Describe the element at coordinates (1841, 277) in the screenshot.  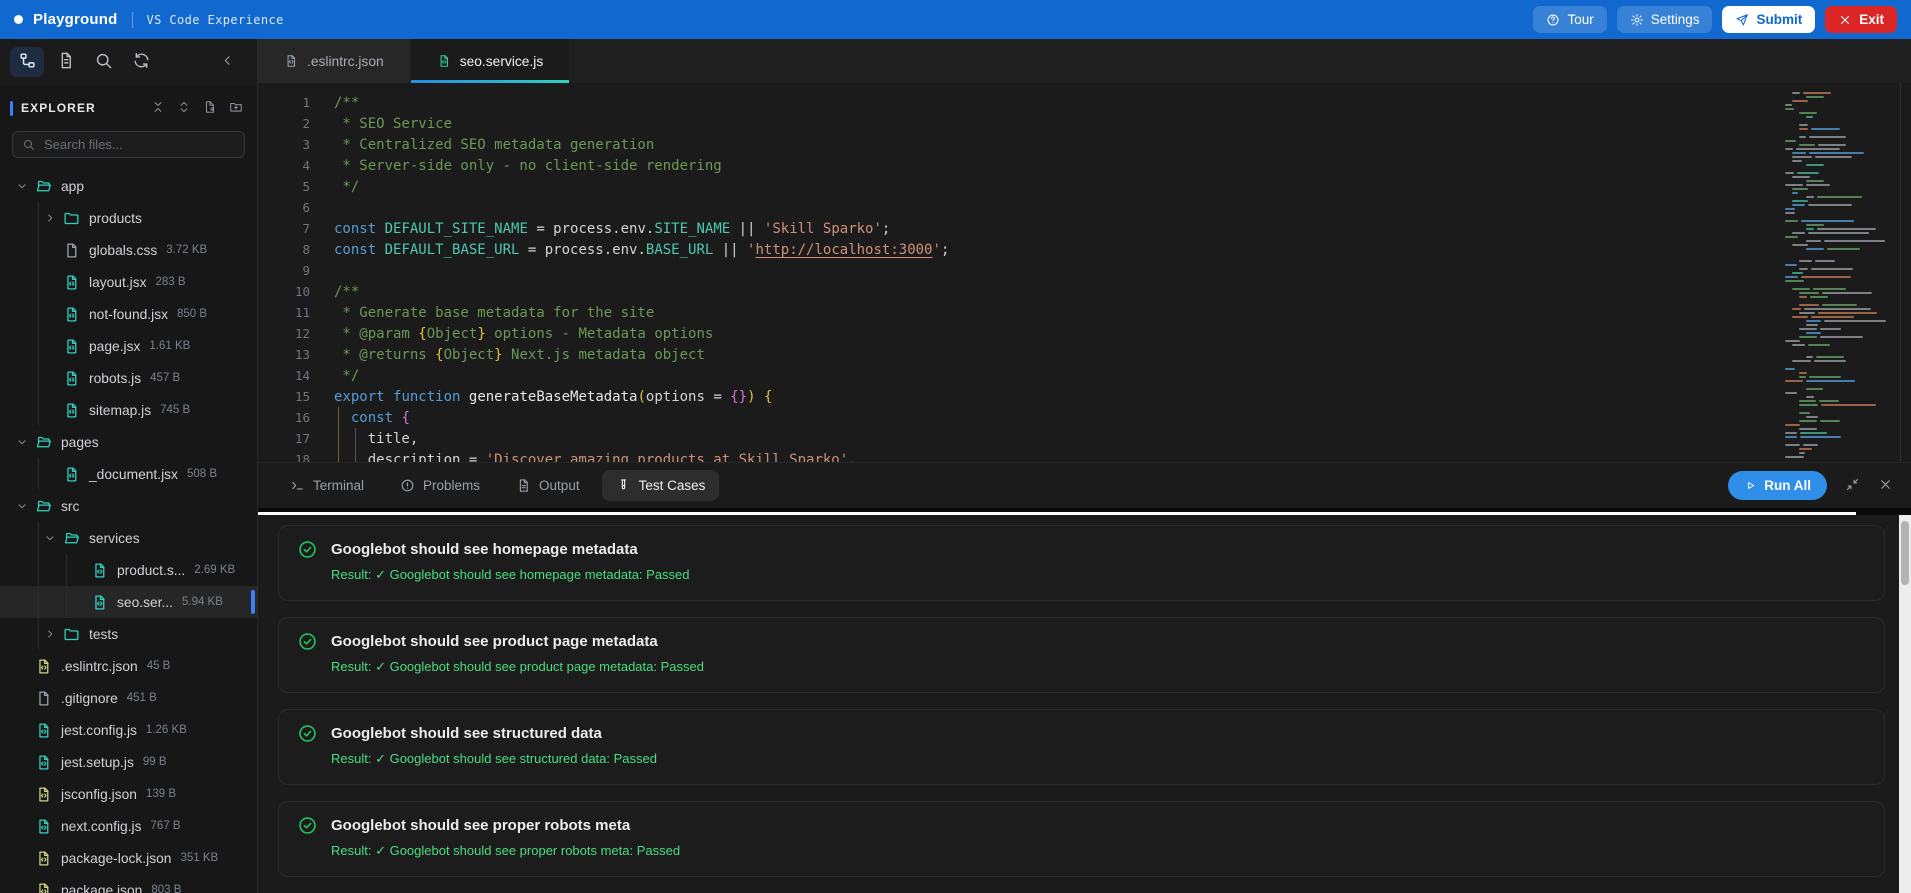
I see `minimap` at that location.